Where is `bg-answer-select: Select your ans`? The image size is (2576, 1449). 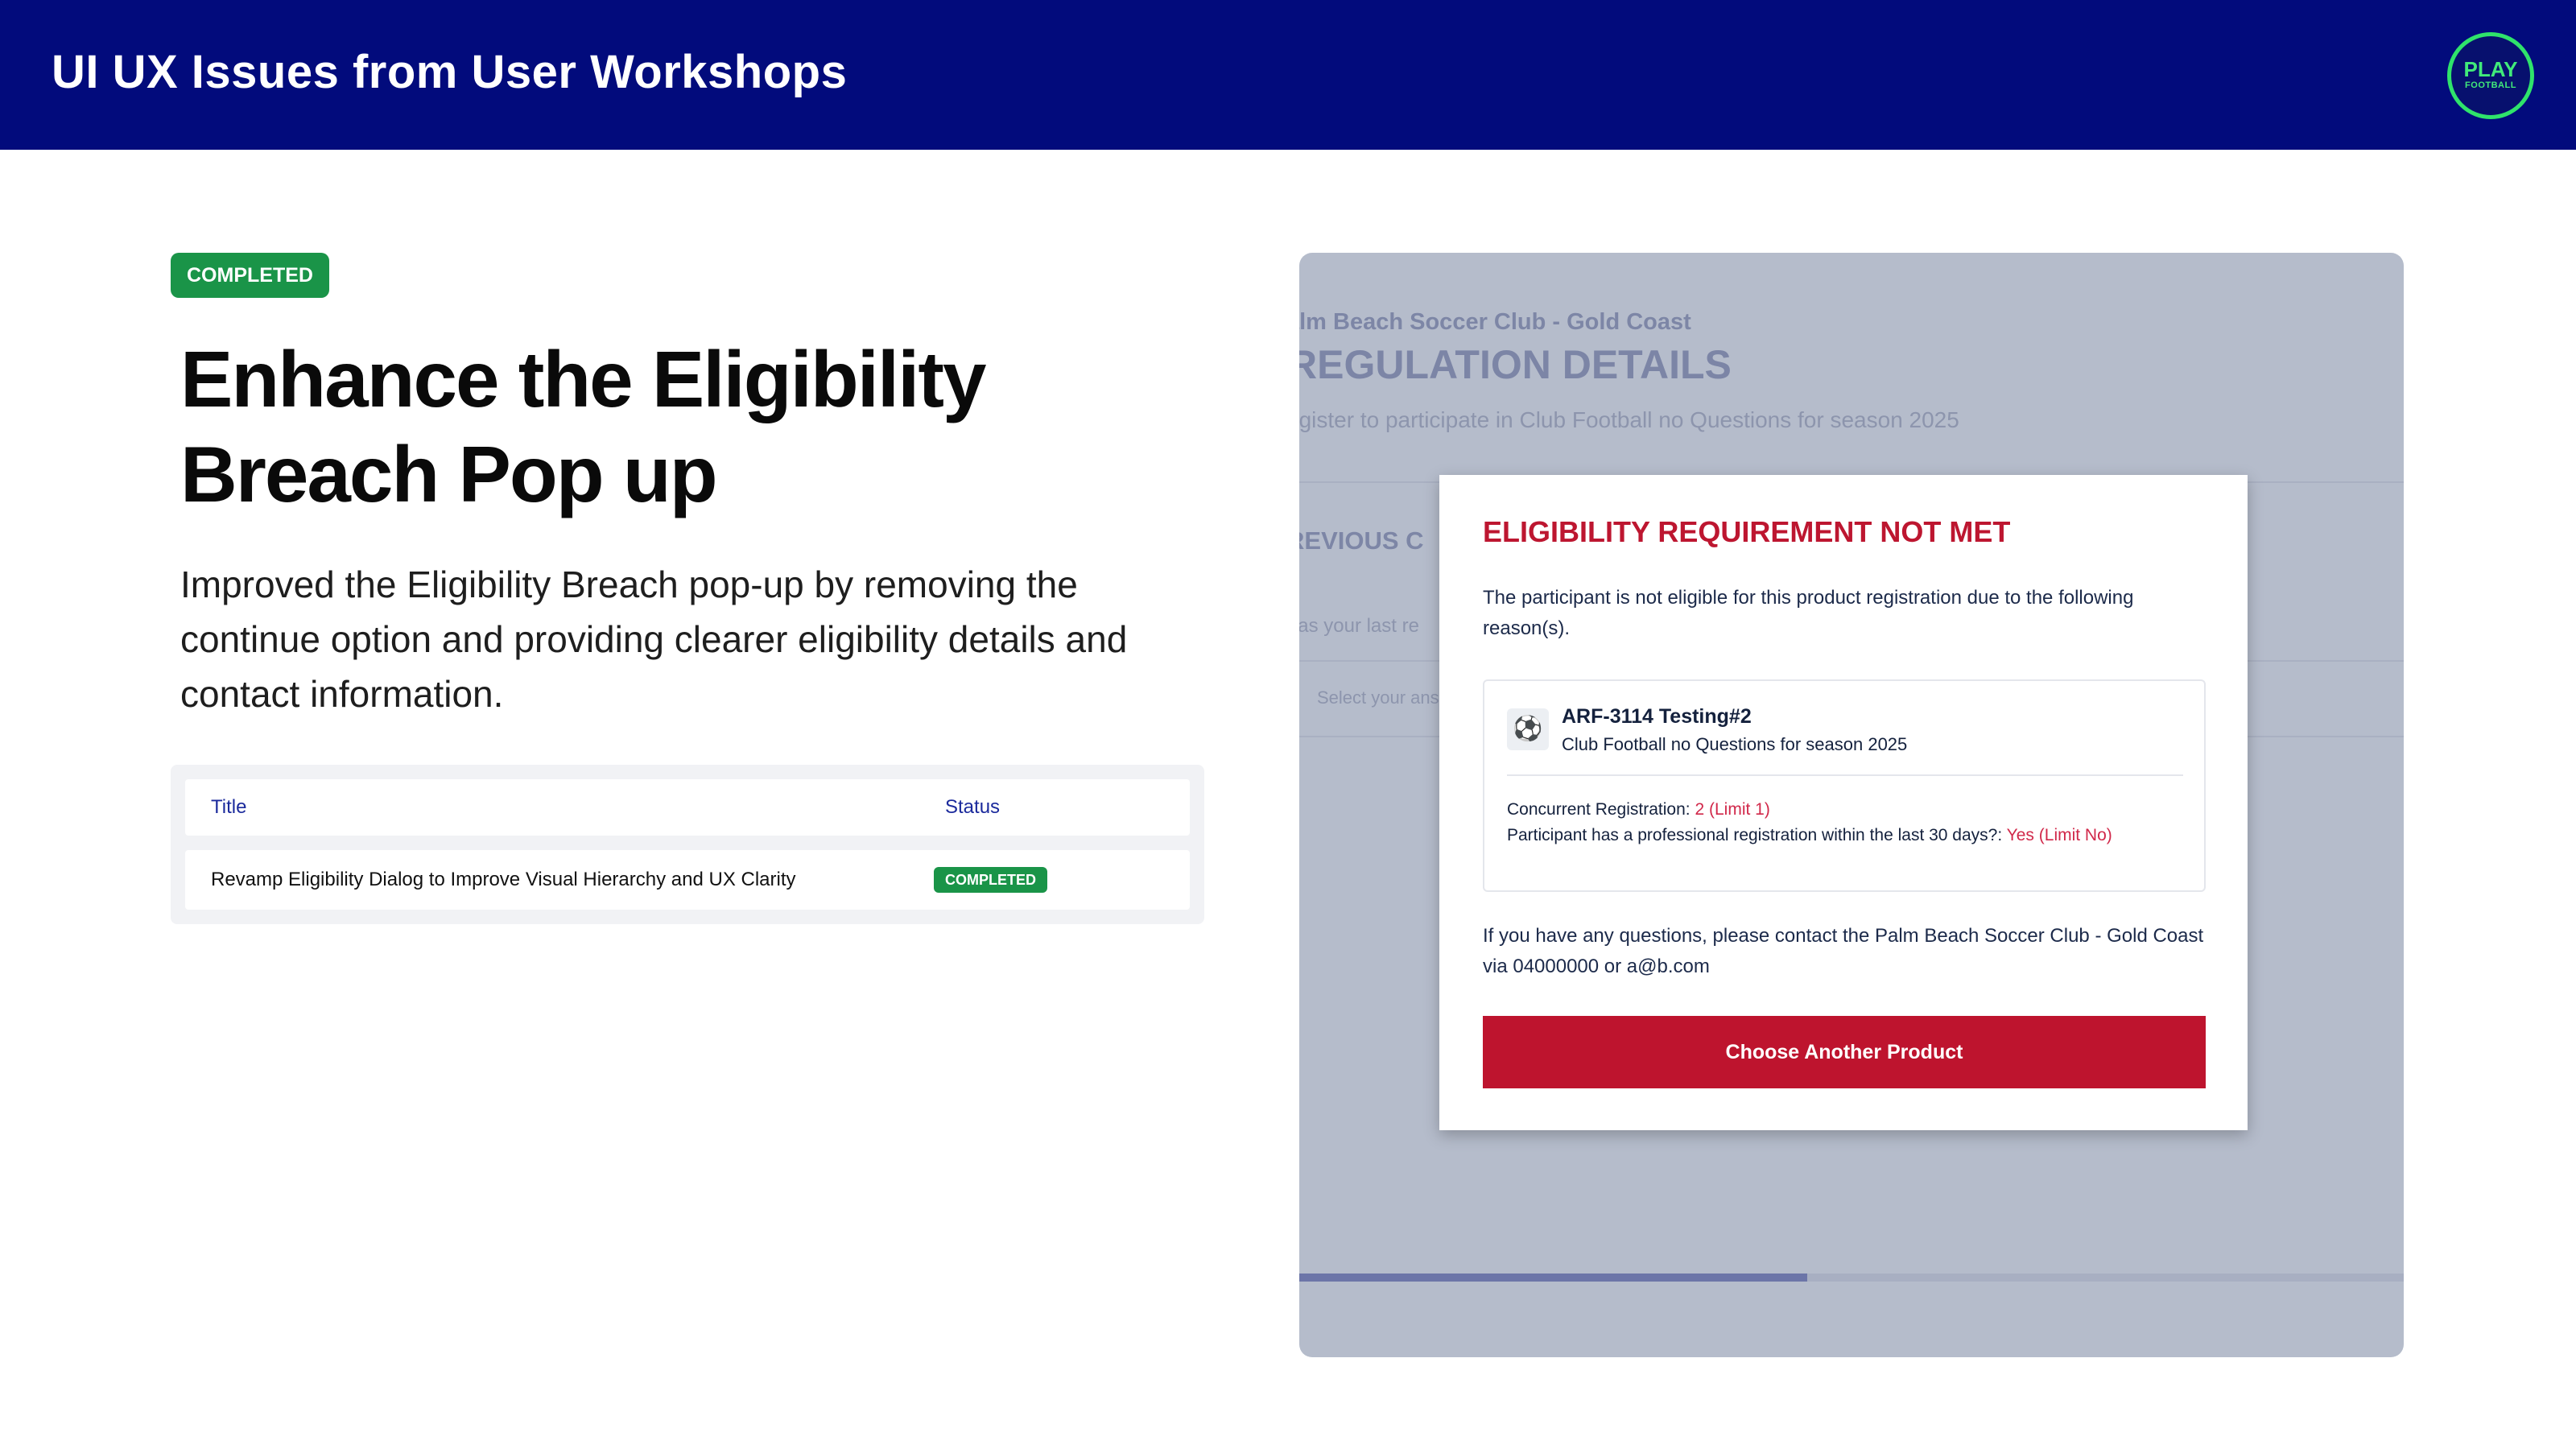
bg-answer-select: Select your ans is located at coordinates (1378, 697).